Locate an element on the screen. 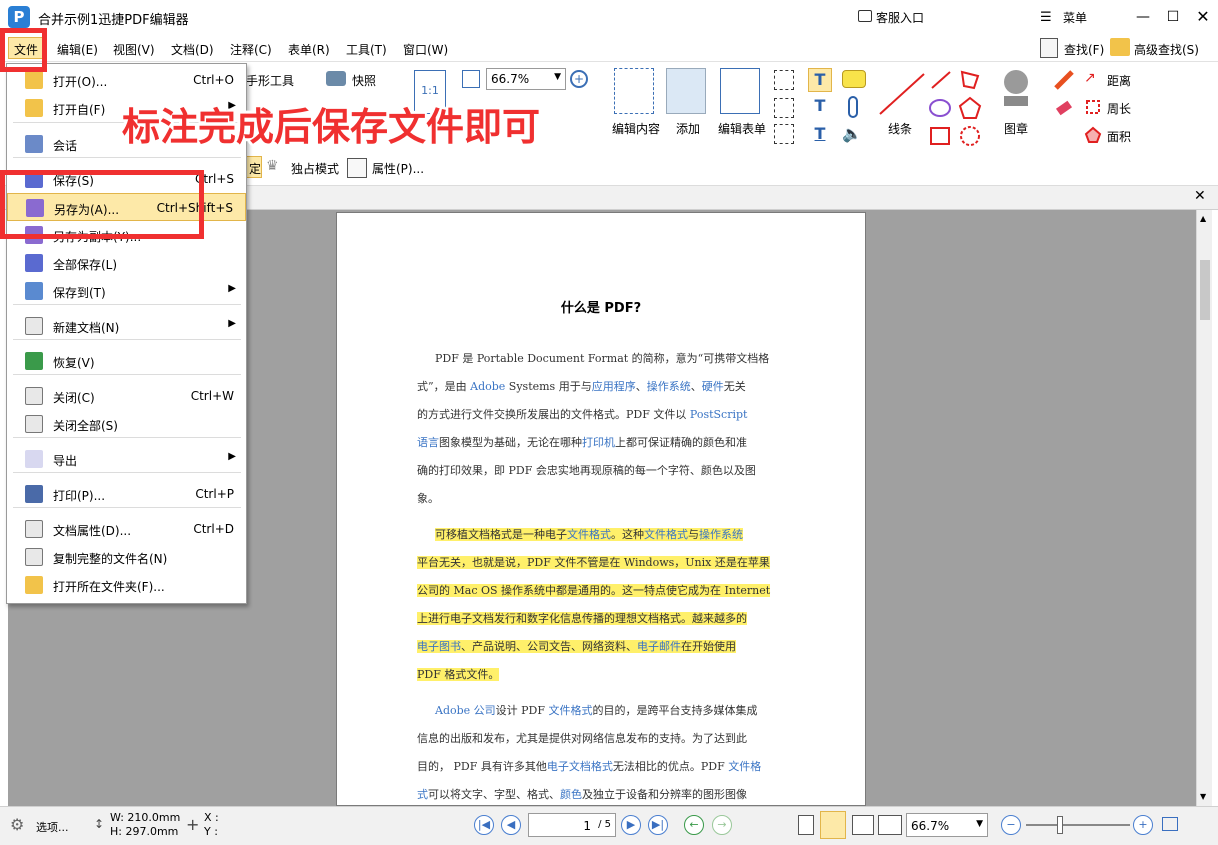  lines-button: 线条 is located at coordinates (900, 128).